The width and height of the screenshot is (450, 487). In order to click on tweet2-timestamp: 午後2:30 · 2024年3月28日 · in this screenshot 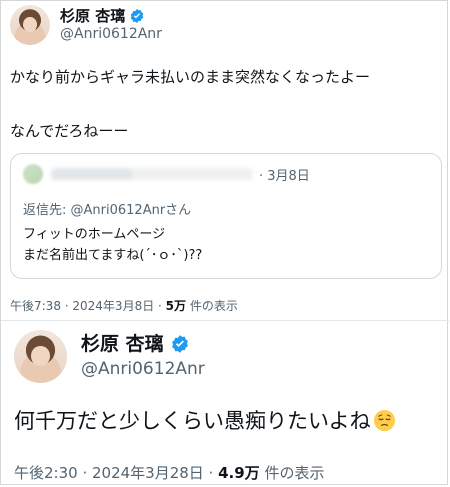, I will do `click(116, 473)`.